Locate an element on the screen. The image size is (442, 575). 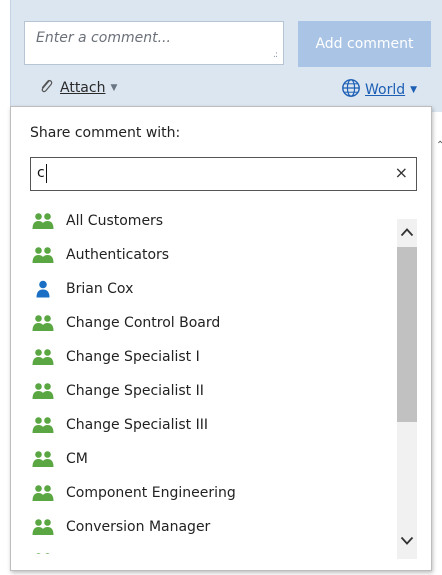
list-item-label: Conversion Manager is located at coordinates (138, 527).